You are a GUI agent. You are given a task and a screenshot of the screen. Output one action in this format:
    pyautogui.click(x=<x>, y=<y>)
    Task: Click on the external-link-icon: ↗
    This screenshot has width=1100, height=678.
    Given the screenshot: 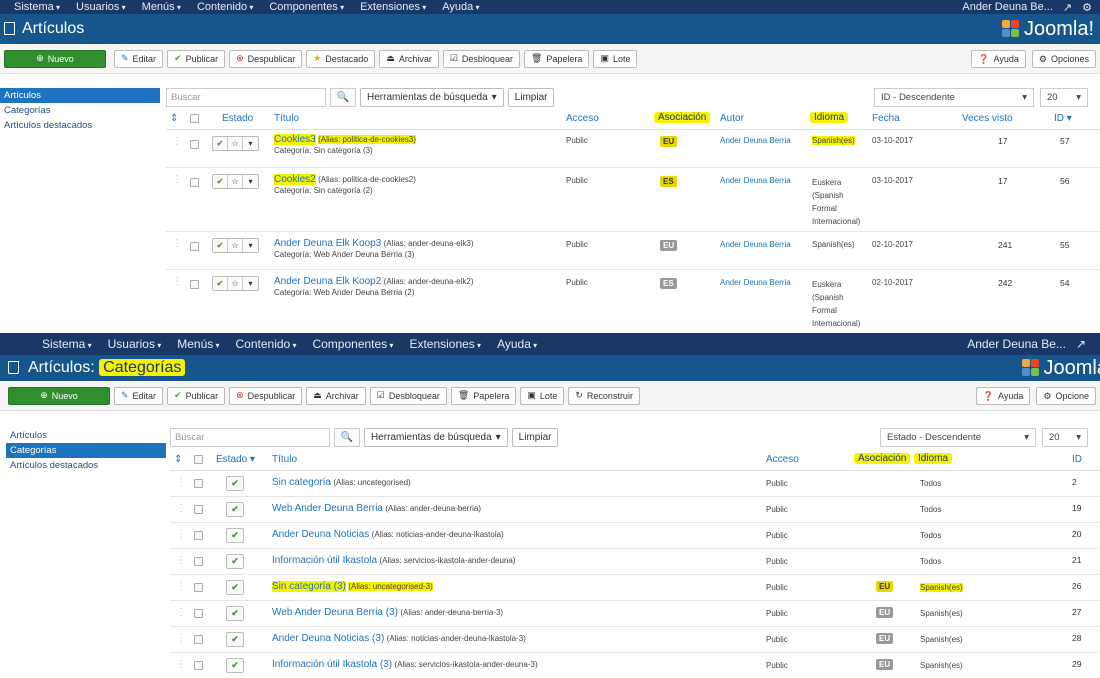 What is the action you would take?
    pyautogui.click(x=1081, y=344)
    